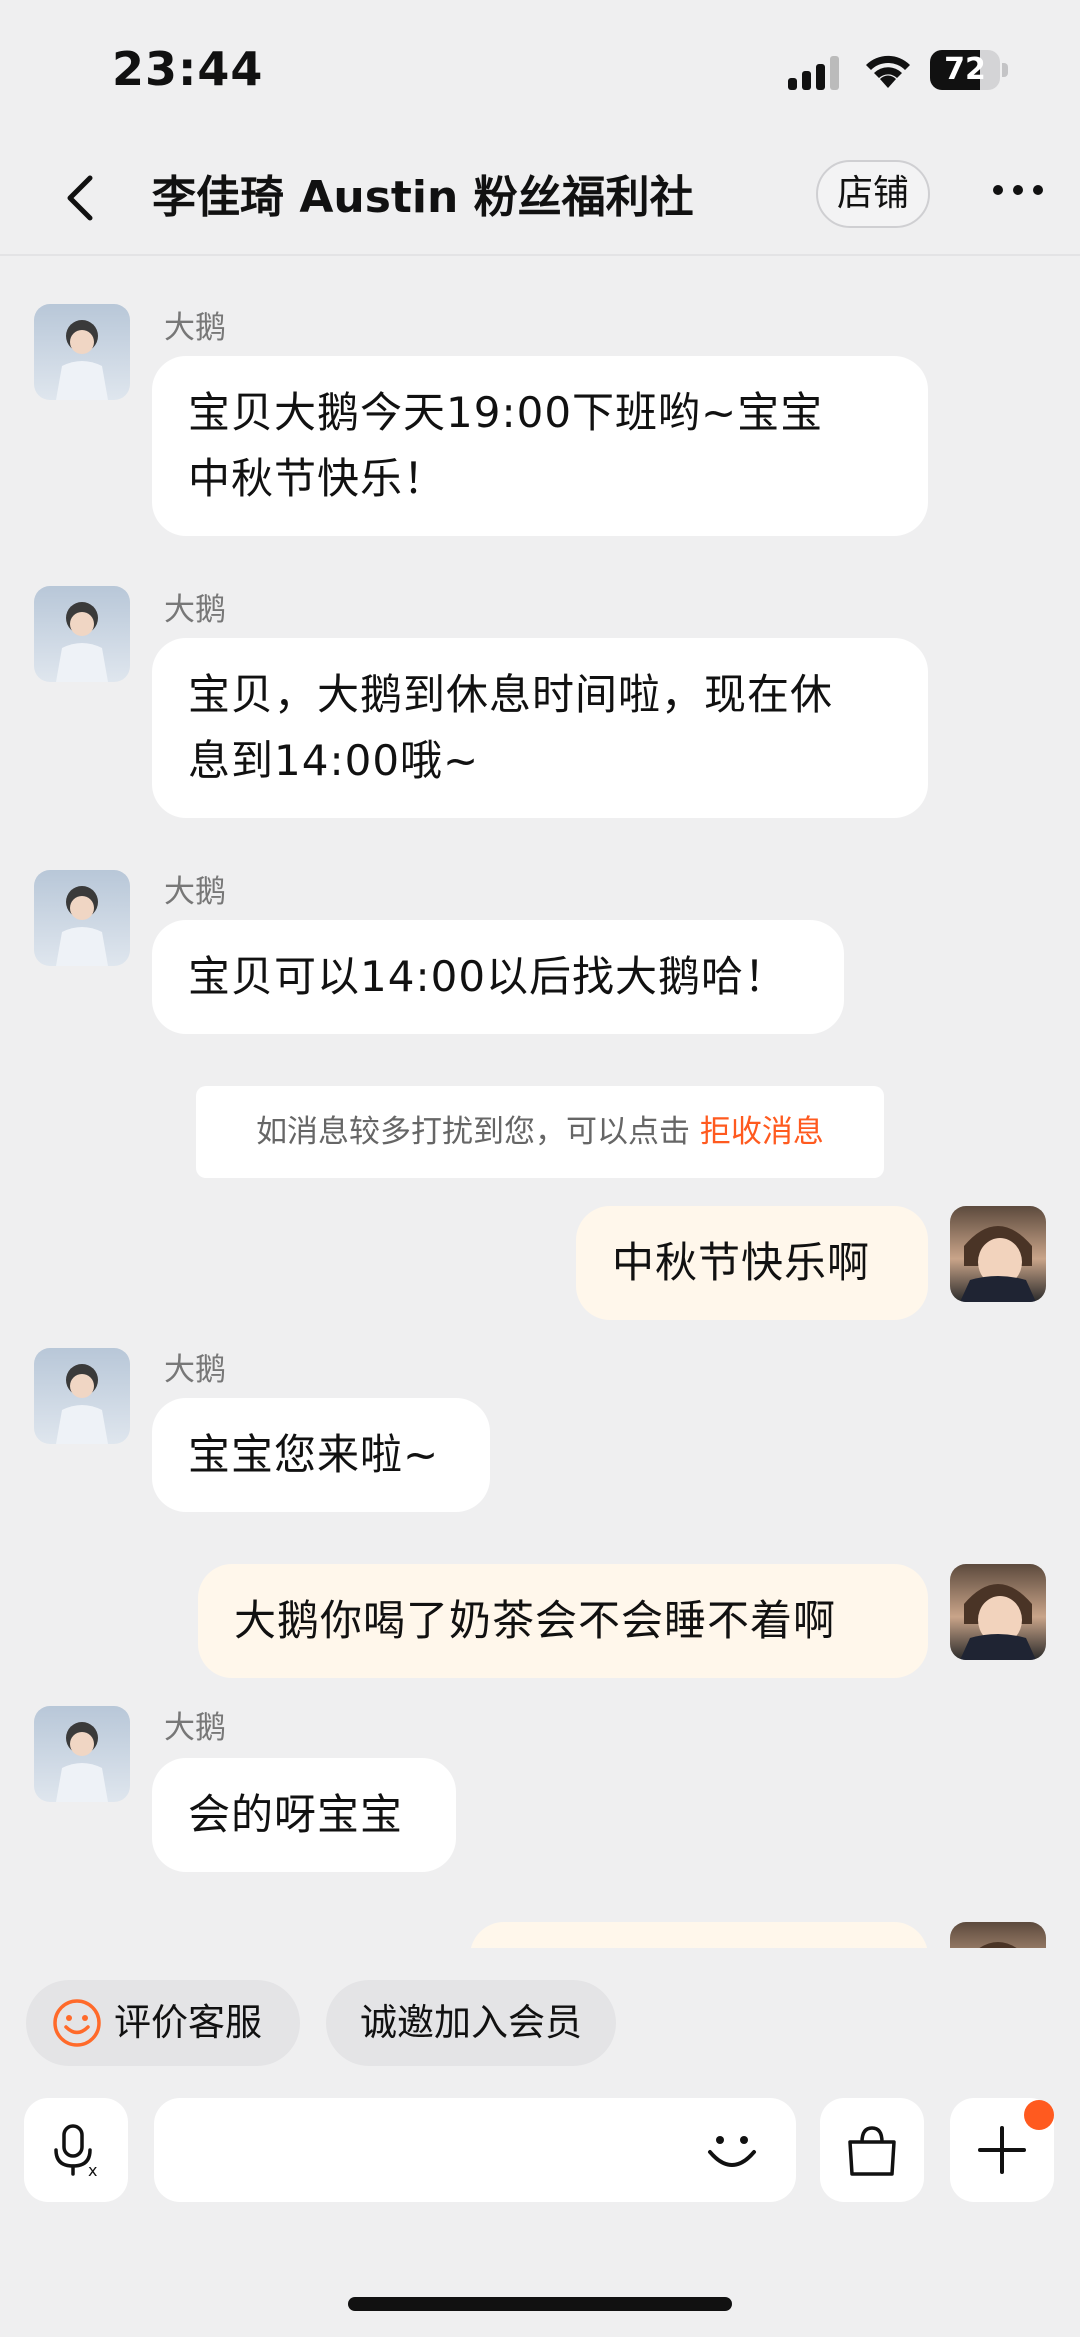 The image size is (1080, 2337). What do you see at coordinates (304, 1815) in the screenshot?
I see `message-bubble-incoming: 会的呀宝宝` at bounding box center [304, 1815].